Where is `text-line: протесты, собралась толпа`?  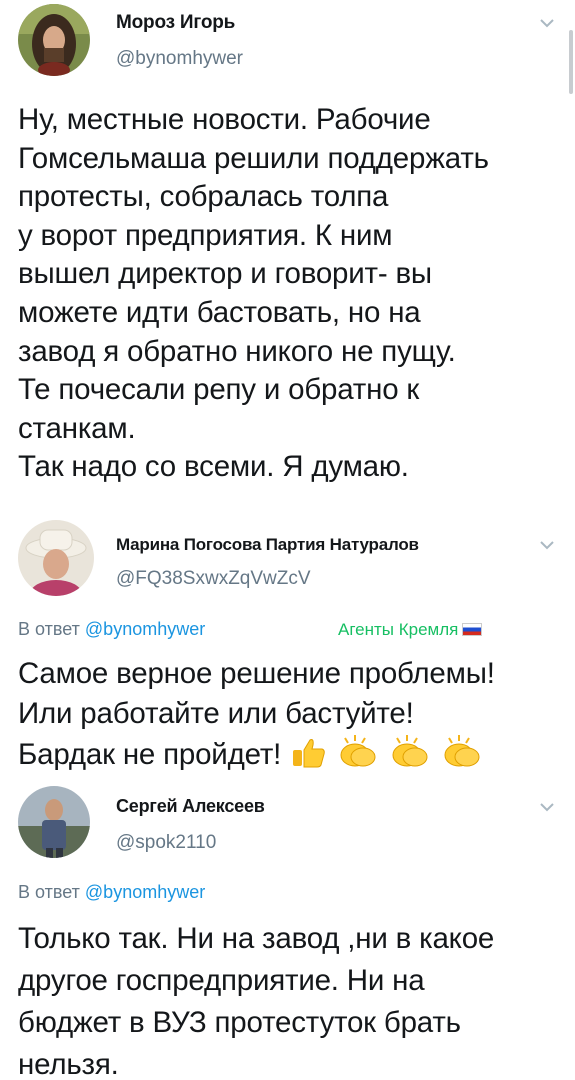 text-line: протесты, собралась толпа is located at coordinates (203, 197).